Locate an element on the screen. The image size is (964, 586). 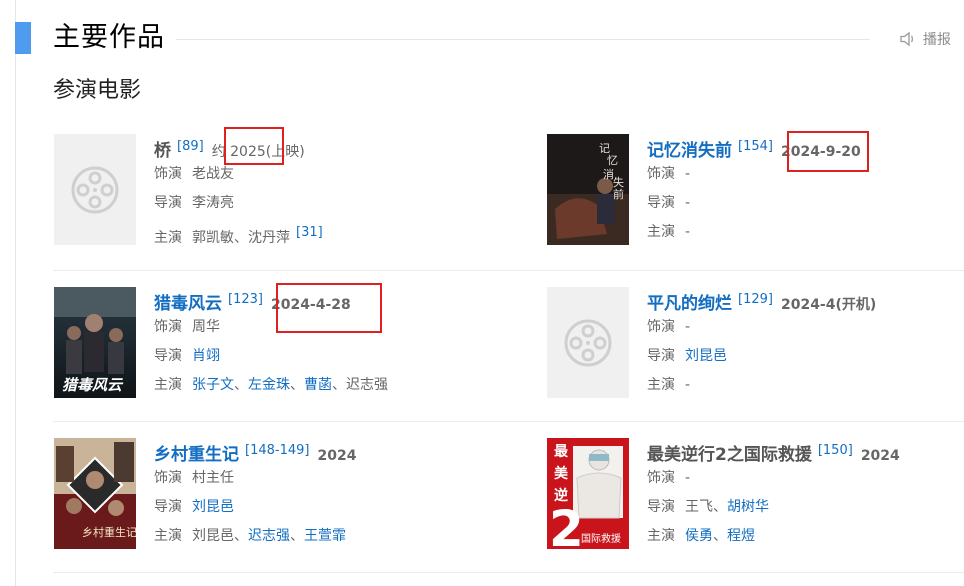
release-date: 2024-9-20 is located at coordinates (820, 152).